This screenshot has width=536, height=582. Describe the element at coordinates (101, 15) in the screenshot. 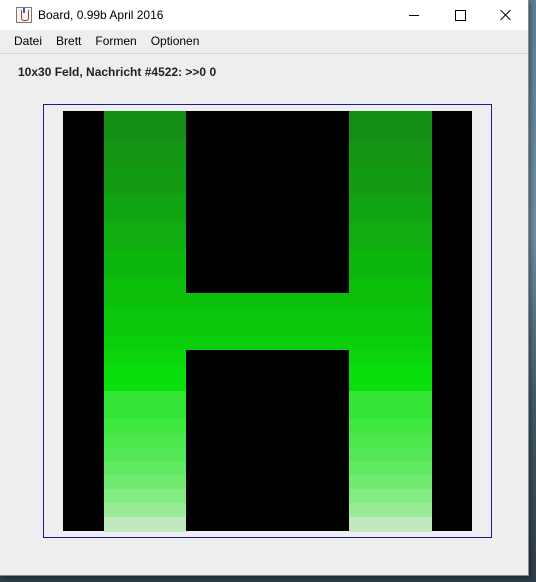

I see `window-title: Board, 0.99b April 2016` at that location.